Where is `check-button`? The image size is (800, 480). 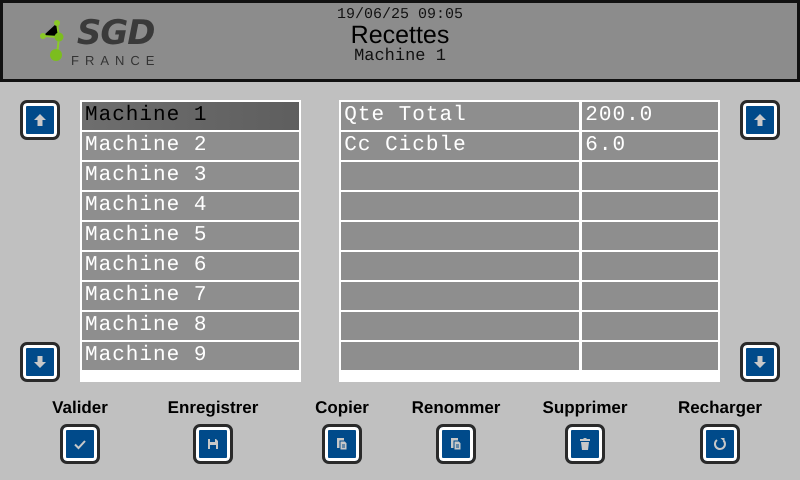
check-button is located at coordinates (80, 444).